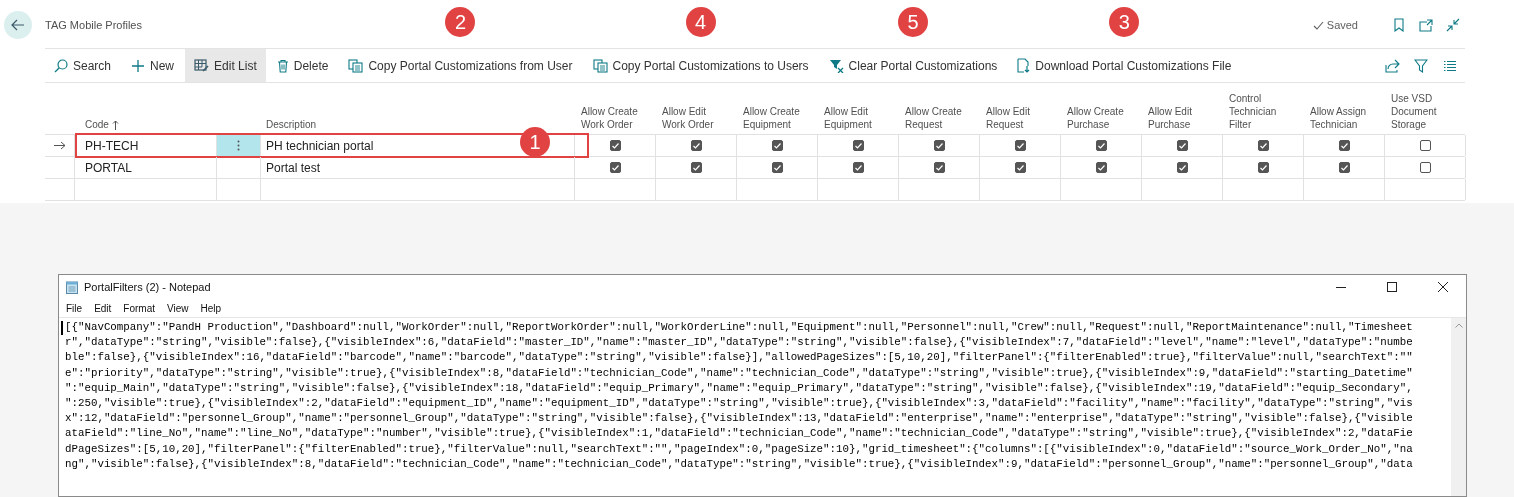 Image resolution: width=1514 pixels, height=497 pixels. What do you see at coordinates (739, 464) in the screenshot?
I see `text-line: ng","visible":false},{"visibleIndex":8,"dataField":"technician_Code","name":"technician_Code","dataType":"string","visible":true},{"visibleIndex":9,"dataField":"personnel_Group","name":"personnel_Group","data` at bounding box center [739, 464].